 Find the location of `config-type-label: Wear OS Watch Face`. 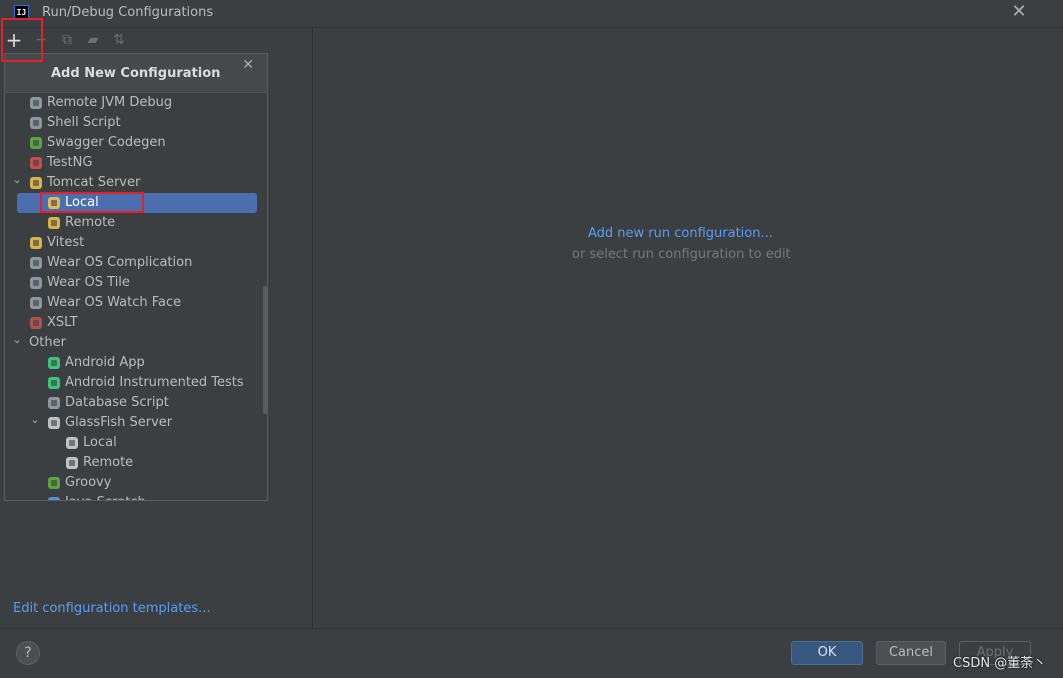

config-type-label: Wear OS Watch Face is located at coordinates (114, 302).